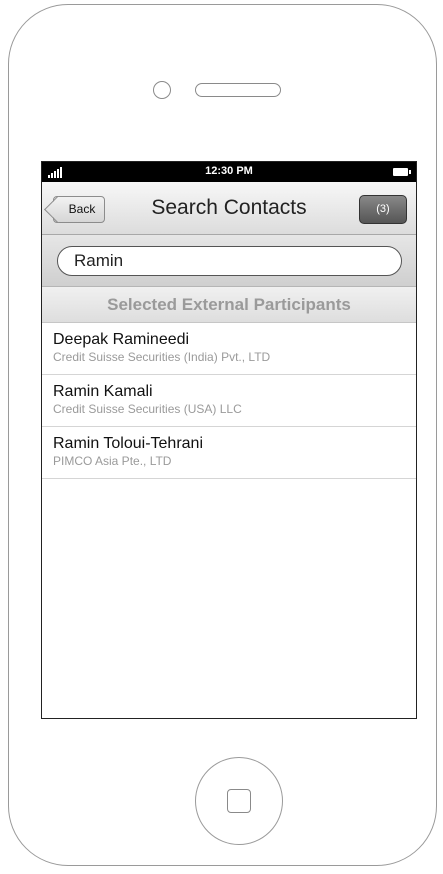 Image resolution: width=443 pixels, height=874 pixels. What do you see at coordinates (229, 208) in the screenshot?
I see `navigation-bar: Back Search Contacts (3)` at bounding box center [229, 208].